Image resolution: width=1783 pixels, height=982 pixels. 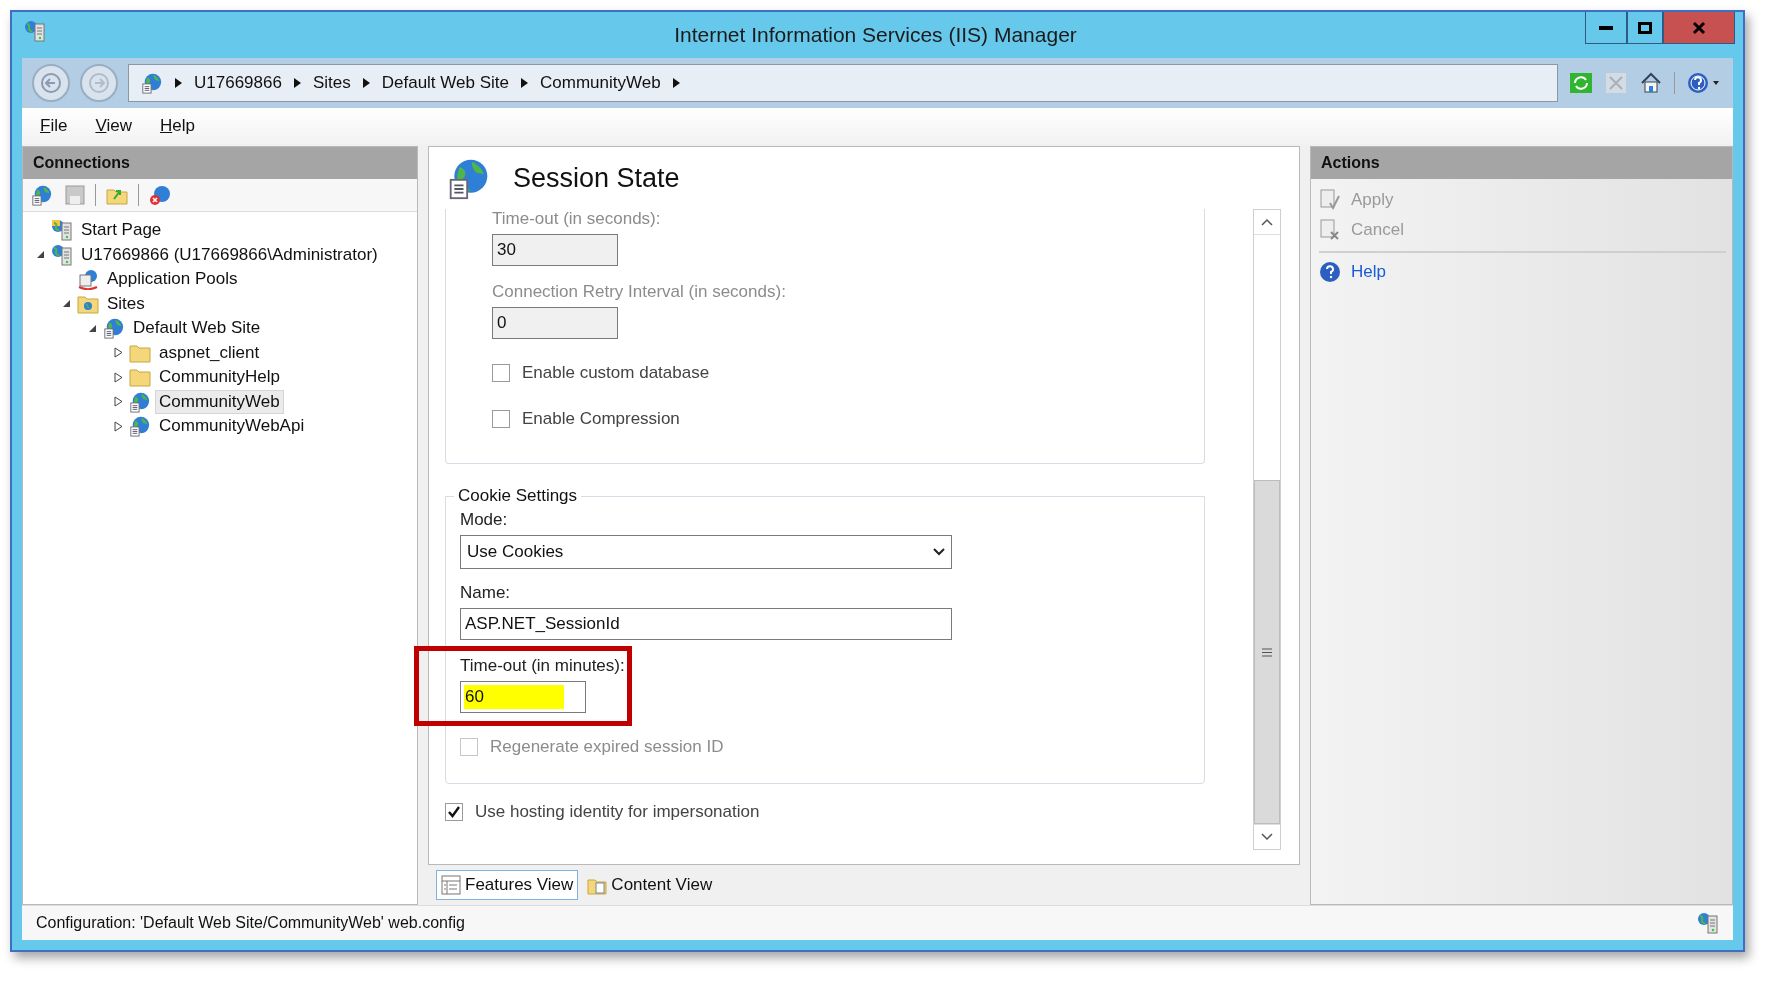 I want to click on close-button, so click(x=1699, y=28).